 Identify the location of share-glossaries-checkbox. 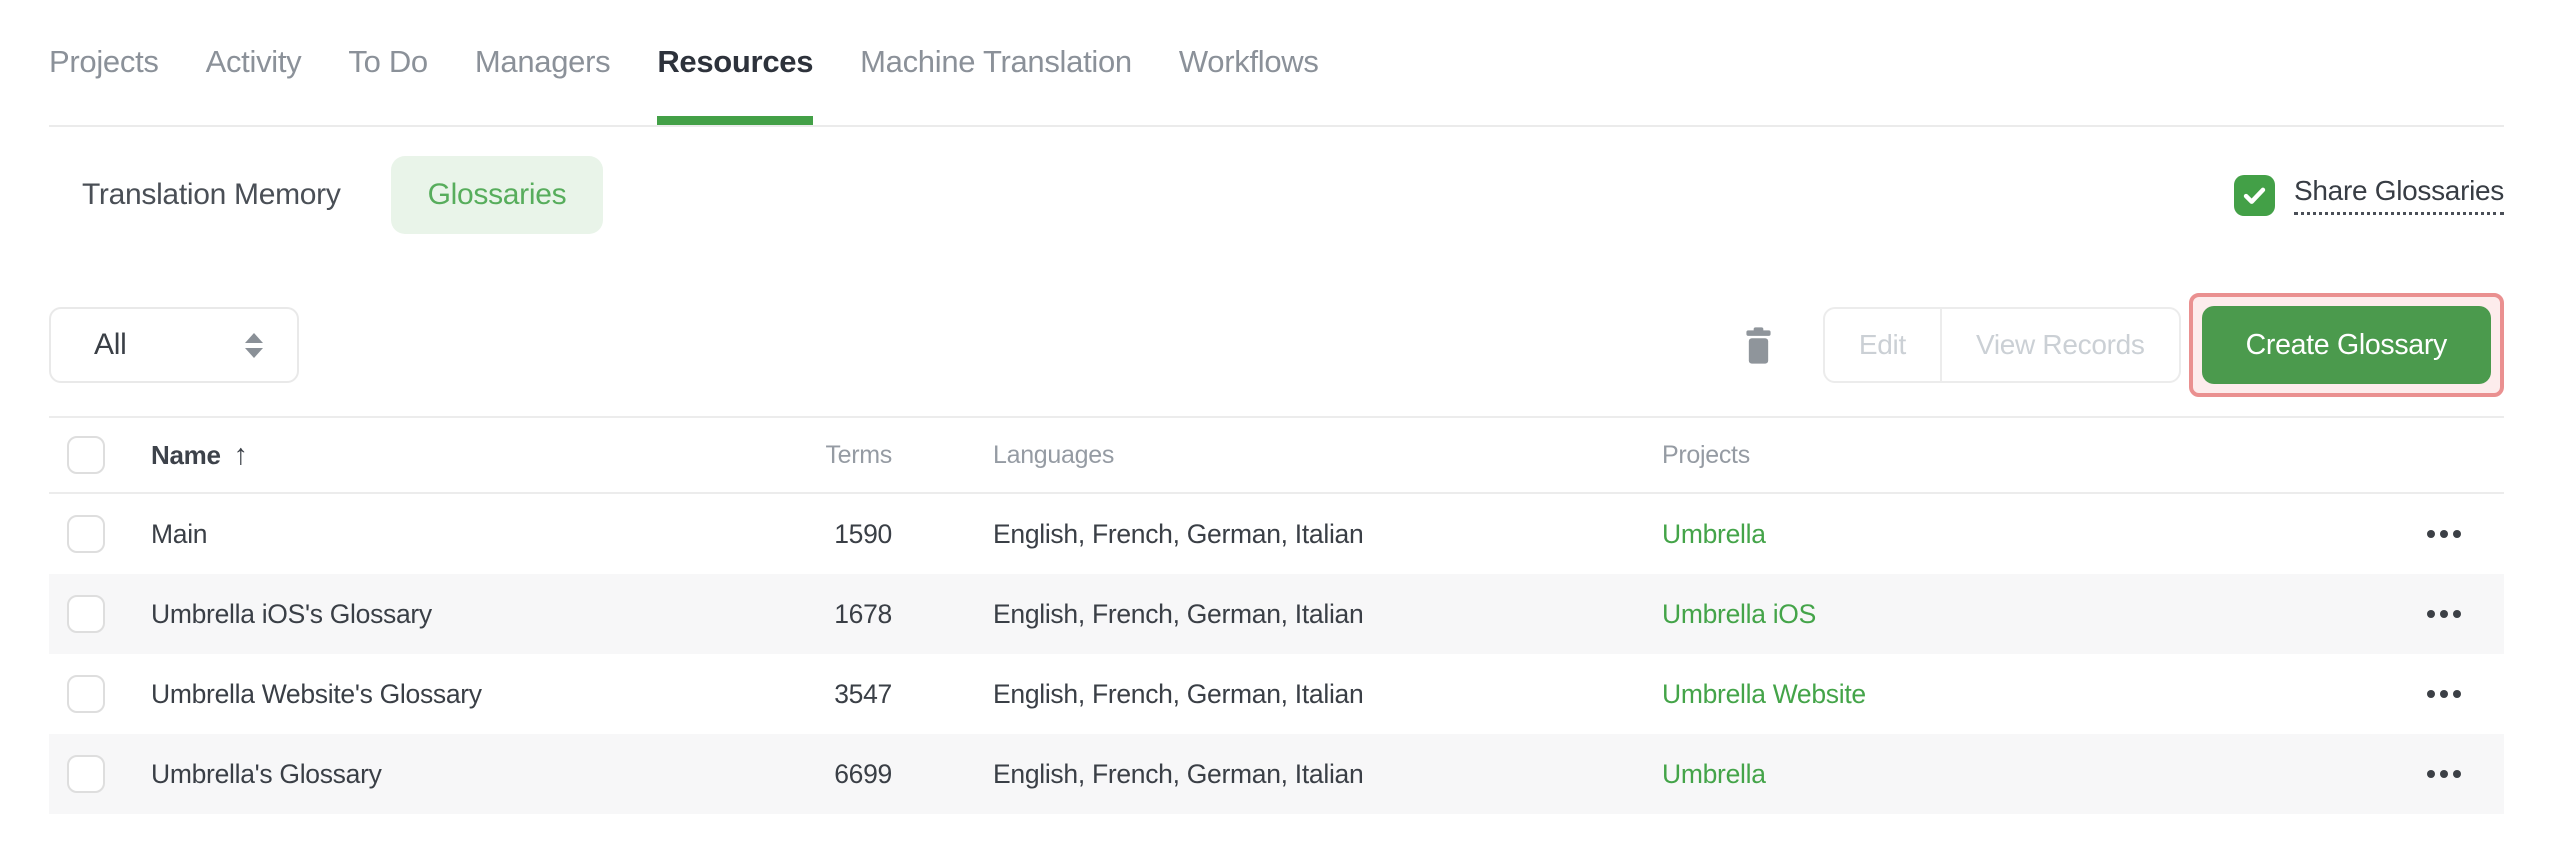
(2255, 195).